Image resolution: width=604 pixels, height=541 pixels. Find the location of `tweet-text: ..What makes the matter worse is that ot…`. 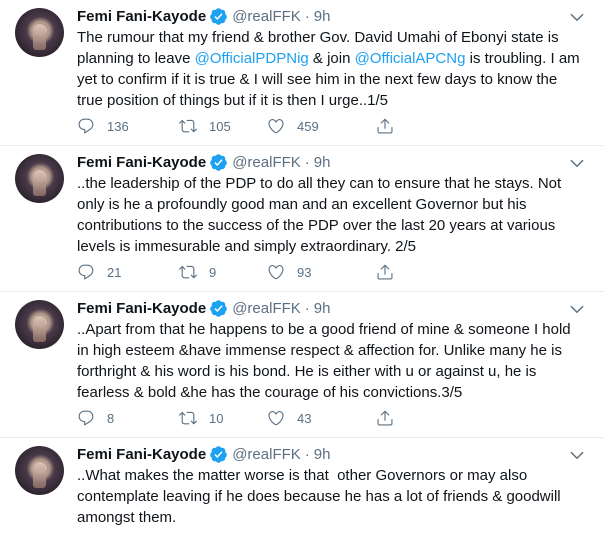

tweet-text: ..What makes the matter worse is that ot… is located at coordinates (321, 496).